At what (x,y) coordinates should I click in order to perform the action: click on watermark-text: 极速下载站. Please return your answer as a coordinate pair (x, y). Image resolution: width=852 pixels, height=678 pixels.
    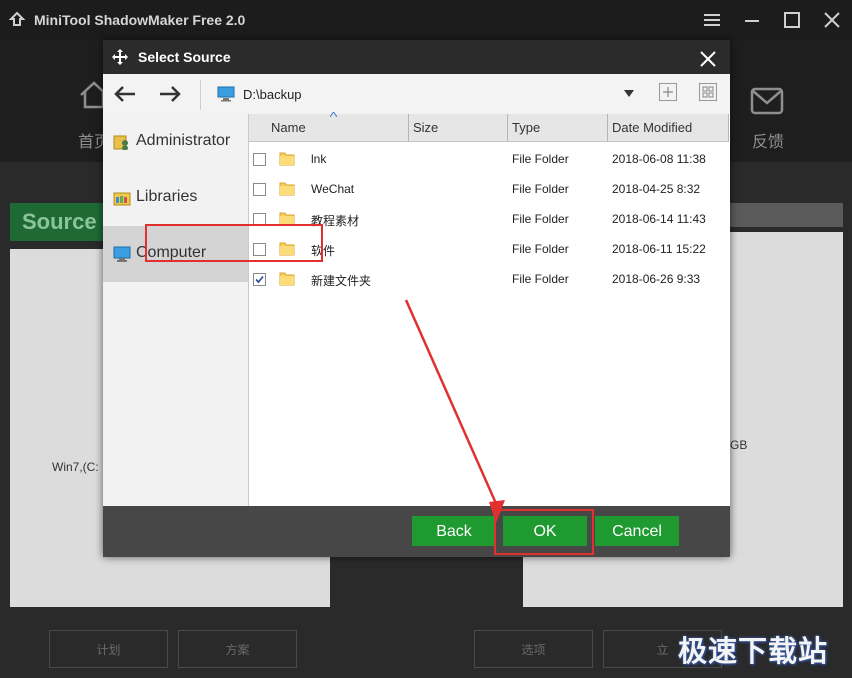
    Looking at the image, I should click on (753, 652).